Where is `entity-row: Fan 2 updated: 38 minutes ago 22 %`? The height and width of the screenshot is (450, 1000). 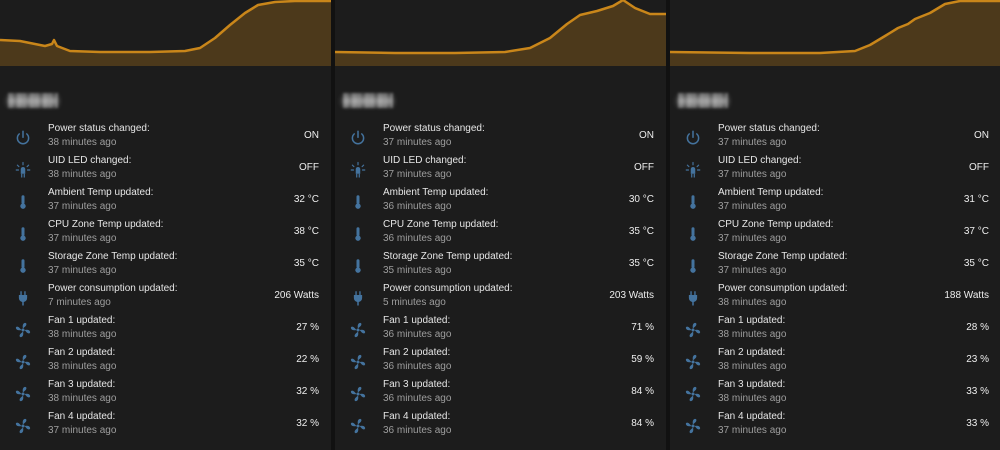 entity-row: Fan 2 updated: 38 minutes ago 22 % is located at coordinates (165, 362).